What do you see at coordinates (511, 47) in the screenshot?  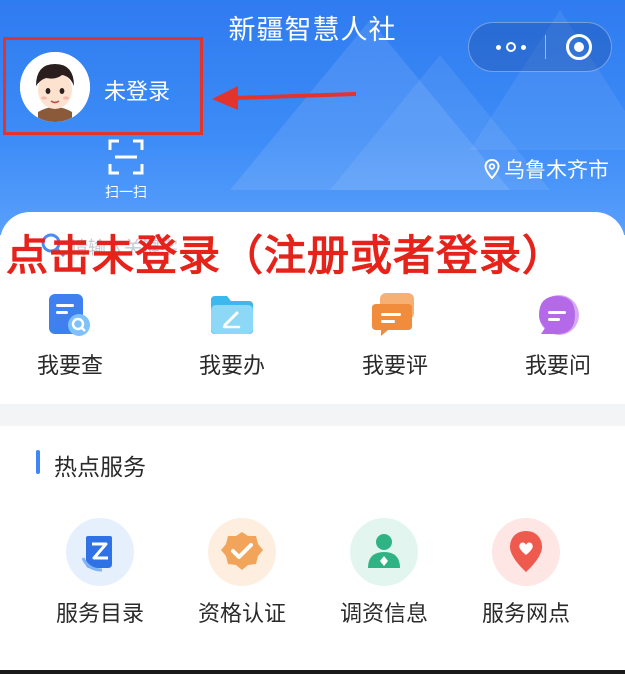 I see `more-icon` at bounding box center [511, 47].